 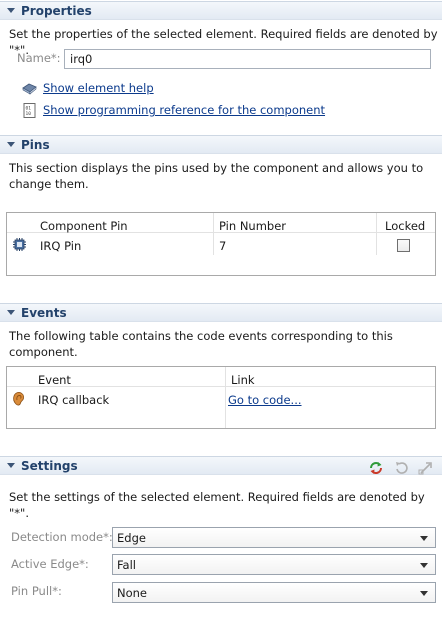 I want to click on detection-mode-select: Edge, so click(x=274, y=537).